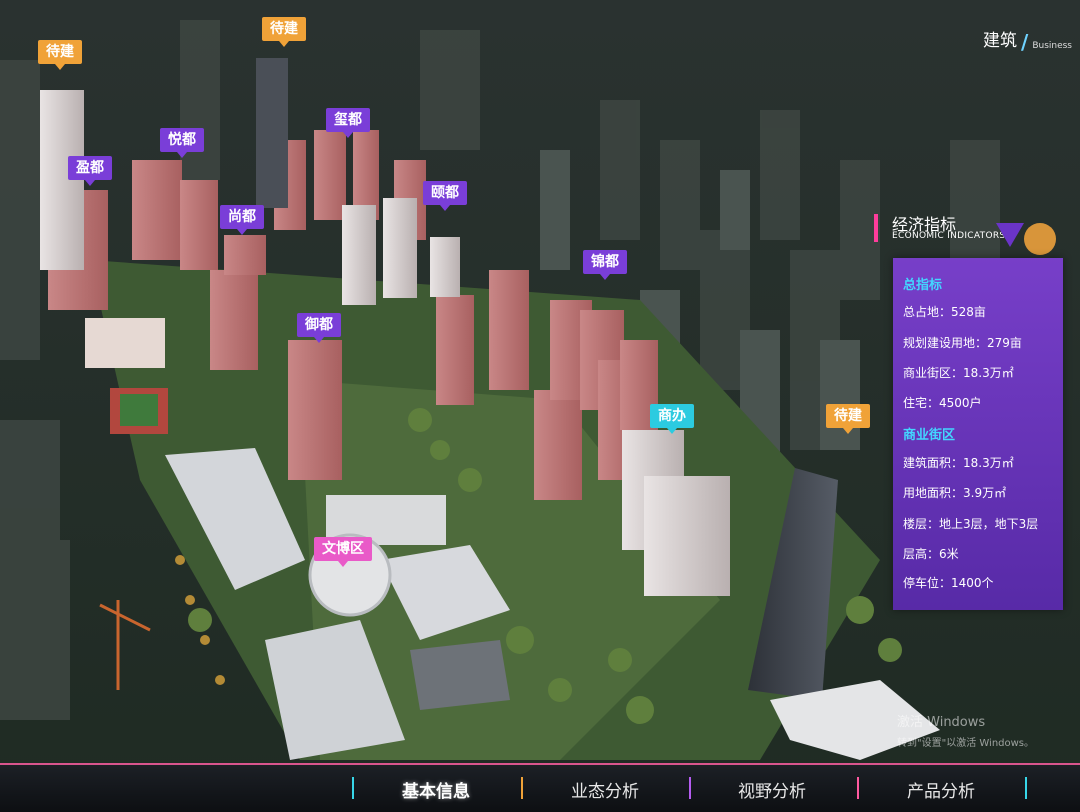 This screenshot has height=812, width=1080. I want to click on econ-commercial-street: 商业街区：18.3万㎡, so click(958, 373).